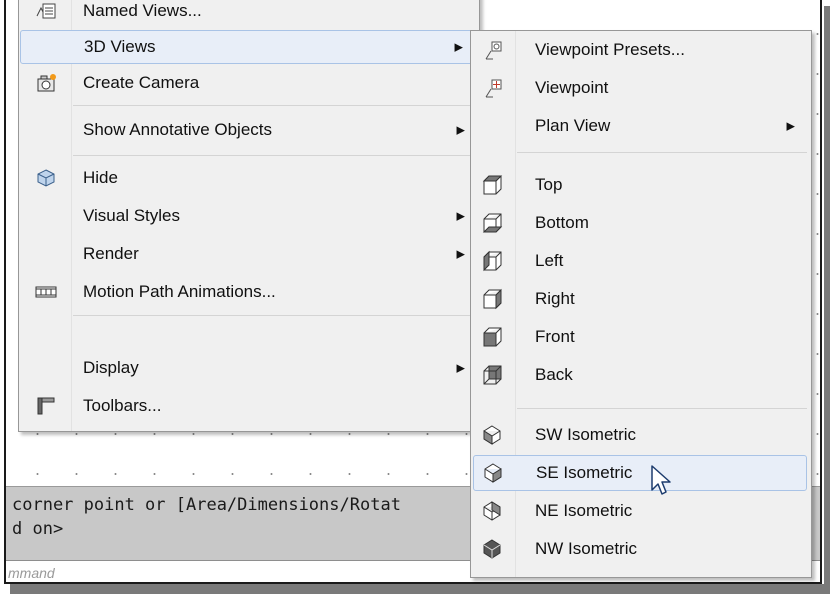  Describe the element at coordinates (132, 215) in the screenshot. I see `menu-item-label: Visual Styles` at that location.